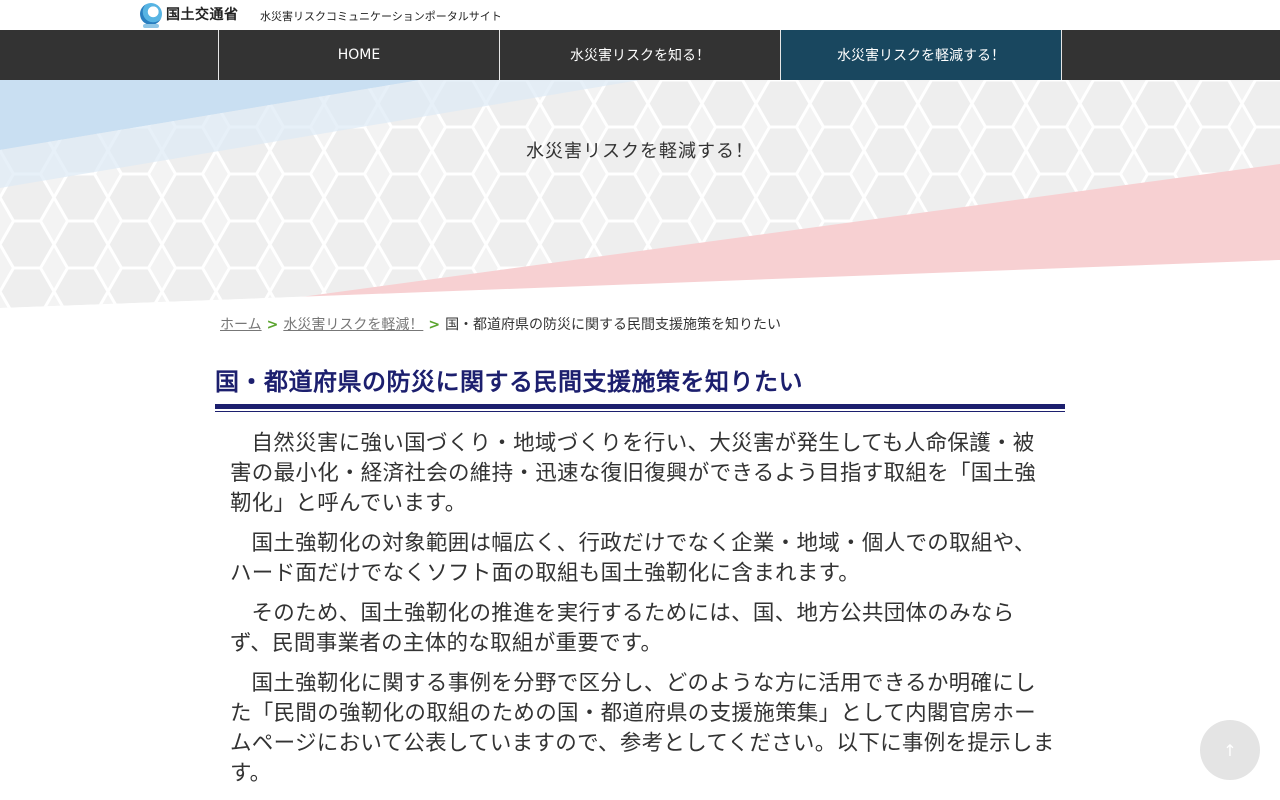 This screenshot has height=800, width=1280. I want to click on mlit-logo: 国土交通省, so click(189, 15).